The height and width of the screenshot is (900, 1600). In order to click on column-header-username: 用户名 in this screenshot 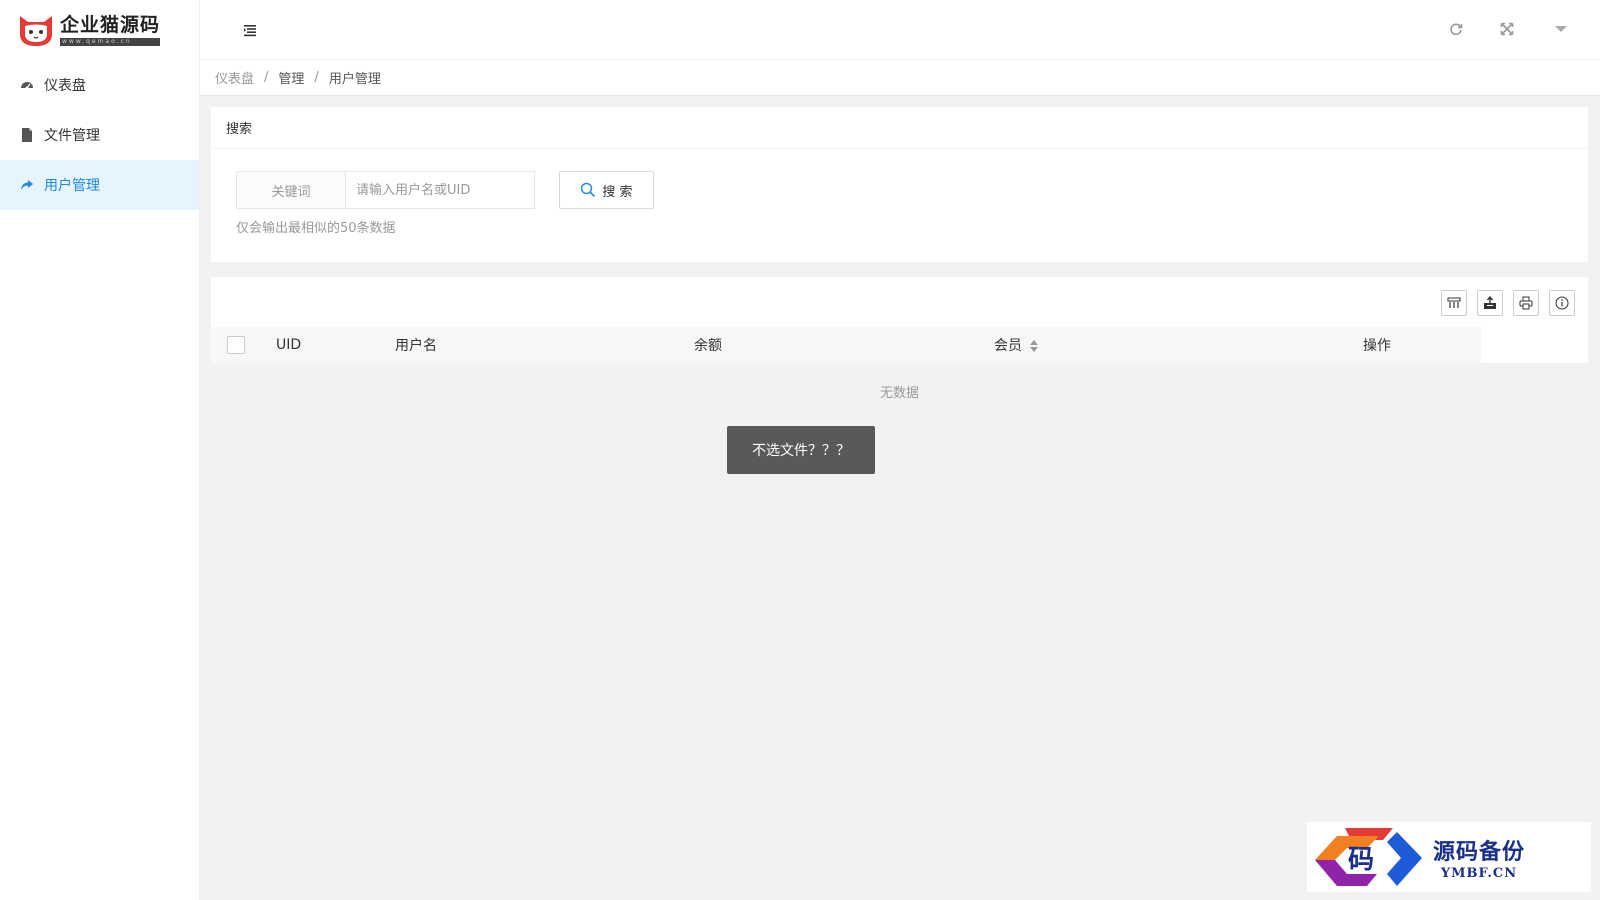, I will do `click(416, 346)`.